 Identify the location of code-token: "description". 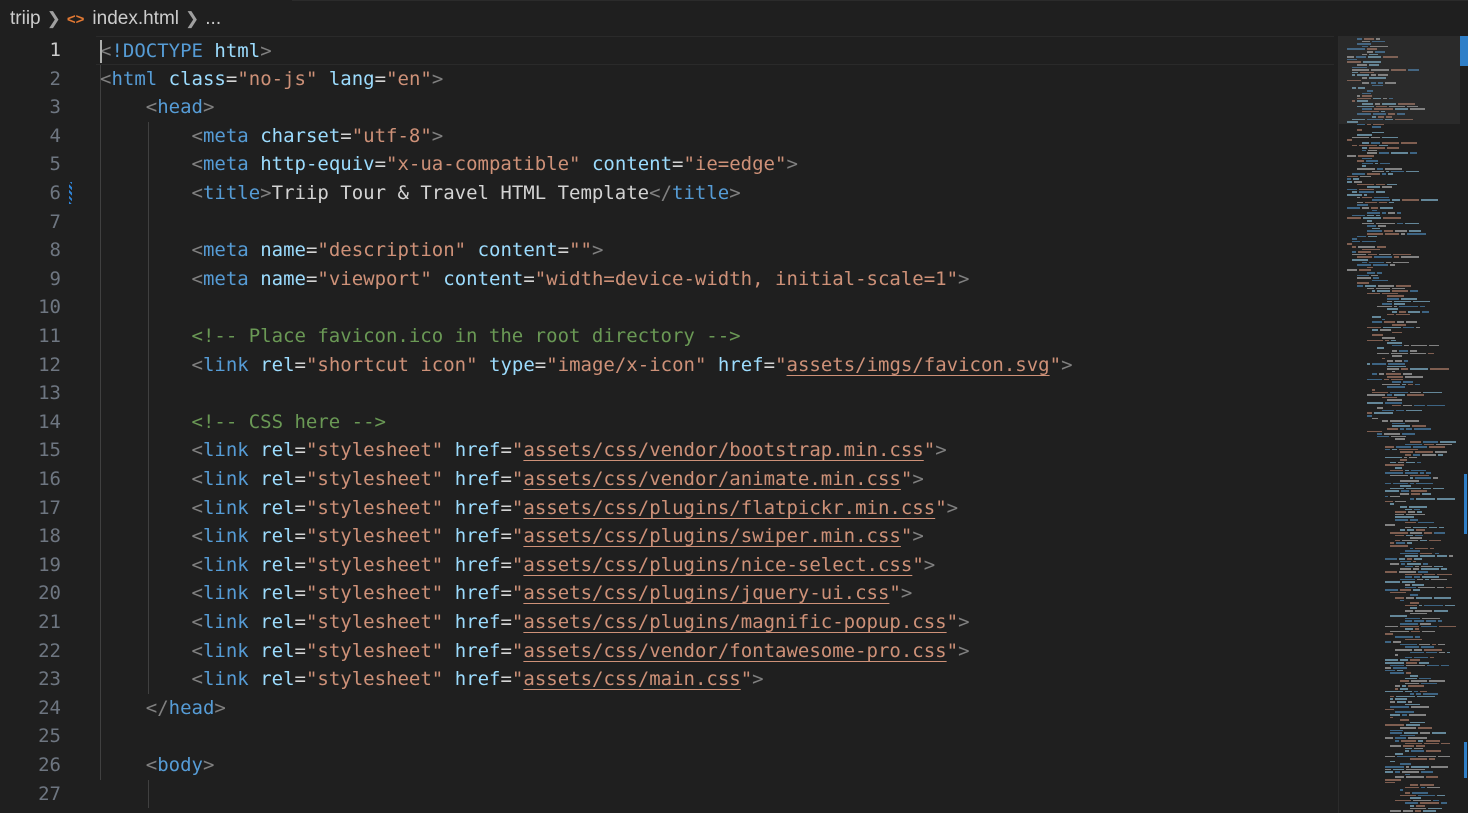
(392, 250).